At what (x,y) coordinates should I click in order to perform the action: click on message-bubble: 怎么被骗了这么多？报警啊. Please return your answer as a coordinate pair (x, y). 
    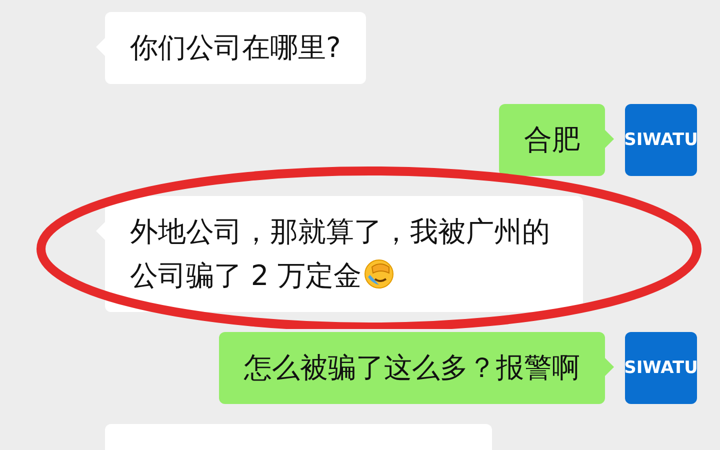
    Looking at the image, I should click on (412, 368).